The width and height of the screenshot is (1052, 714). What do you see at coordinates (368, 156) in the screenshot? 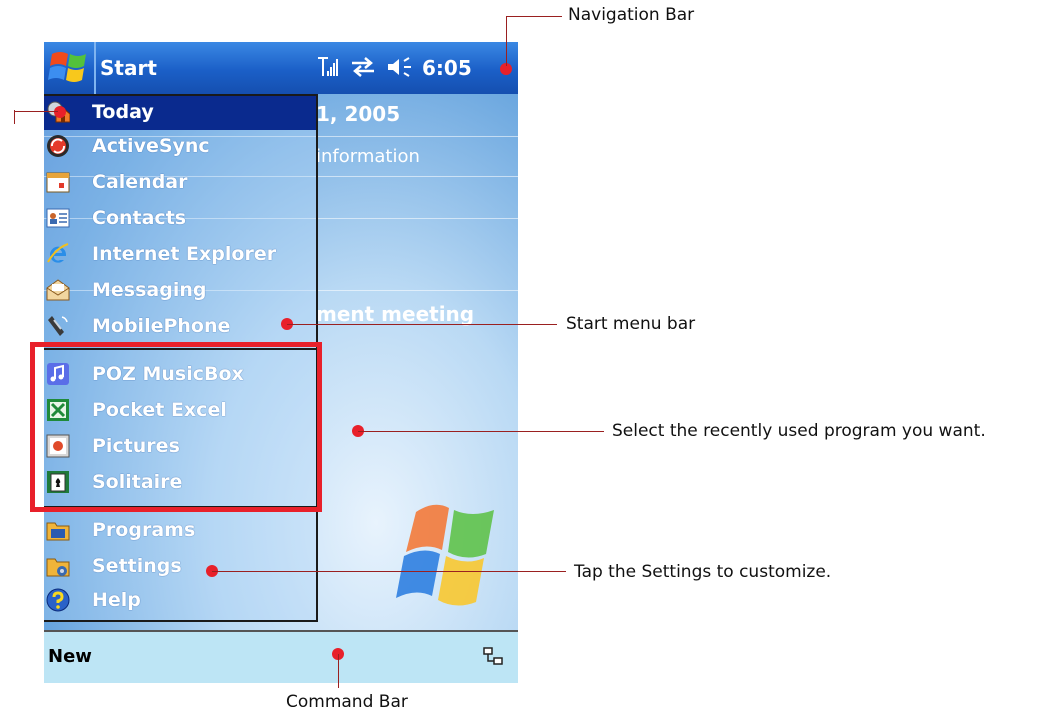
I see `today-owner-info: information` at bounding box center [368, 156].